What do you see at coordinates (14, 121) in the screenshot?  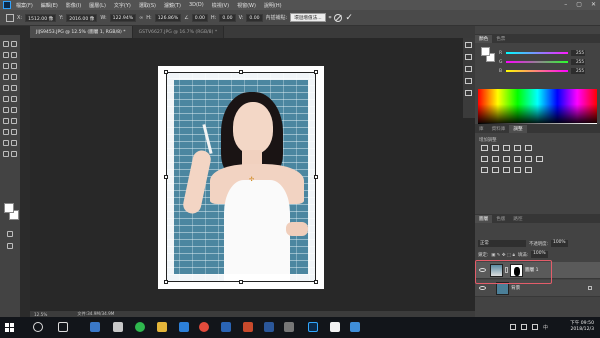 I see `pen-tool-icon` at bounding box center [14, 121].